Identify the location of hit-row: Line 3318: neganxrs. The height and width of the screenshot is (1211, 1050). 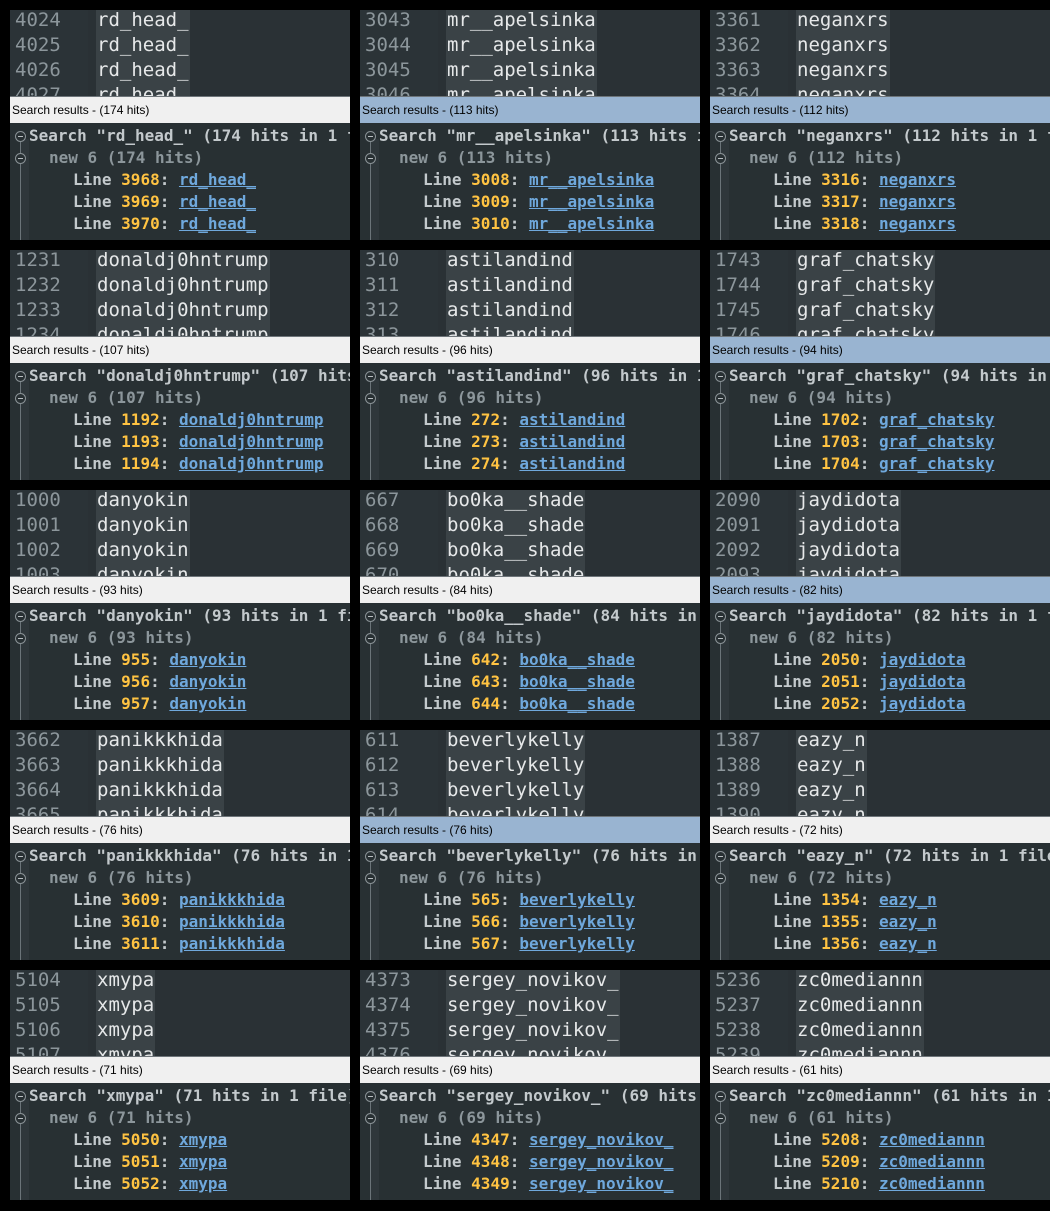
(864, 224).